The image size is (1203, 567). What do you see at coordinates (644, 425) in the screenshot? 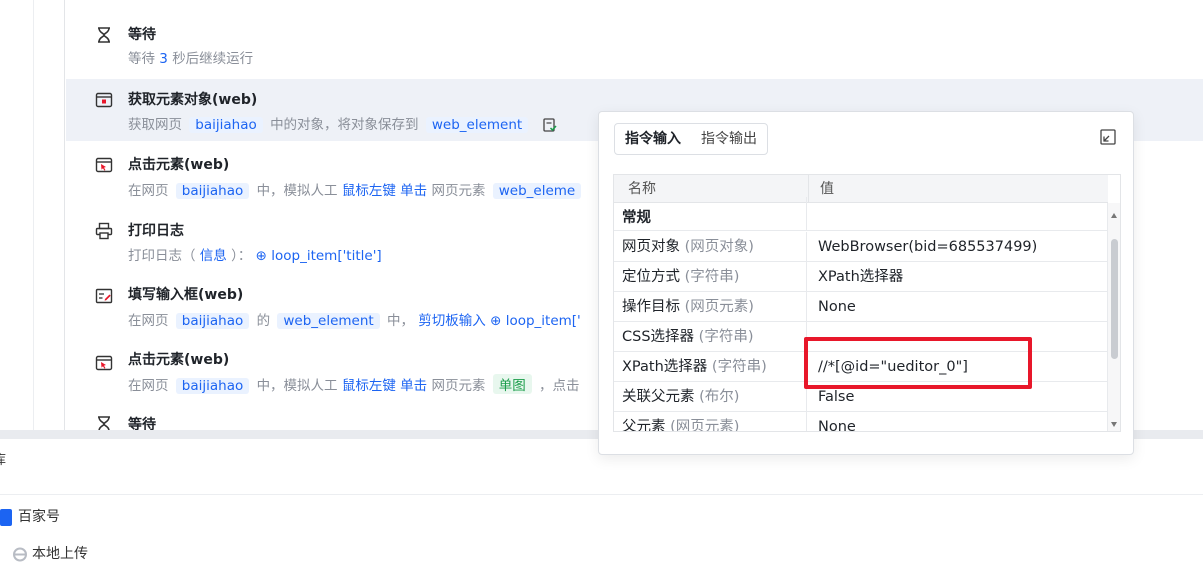
I see `param-label: 父元素` at bounding box center [644, 425].